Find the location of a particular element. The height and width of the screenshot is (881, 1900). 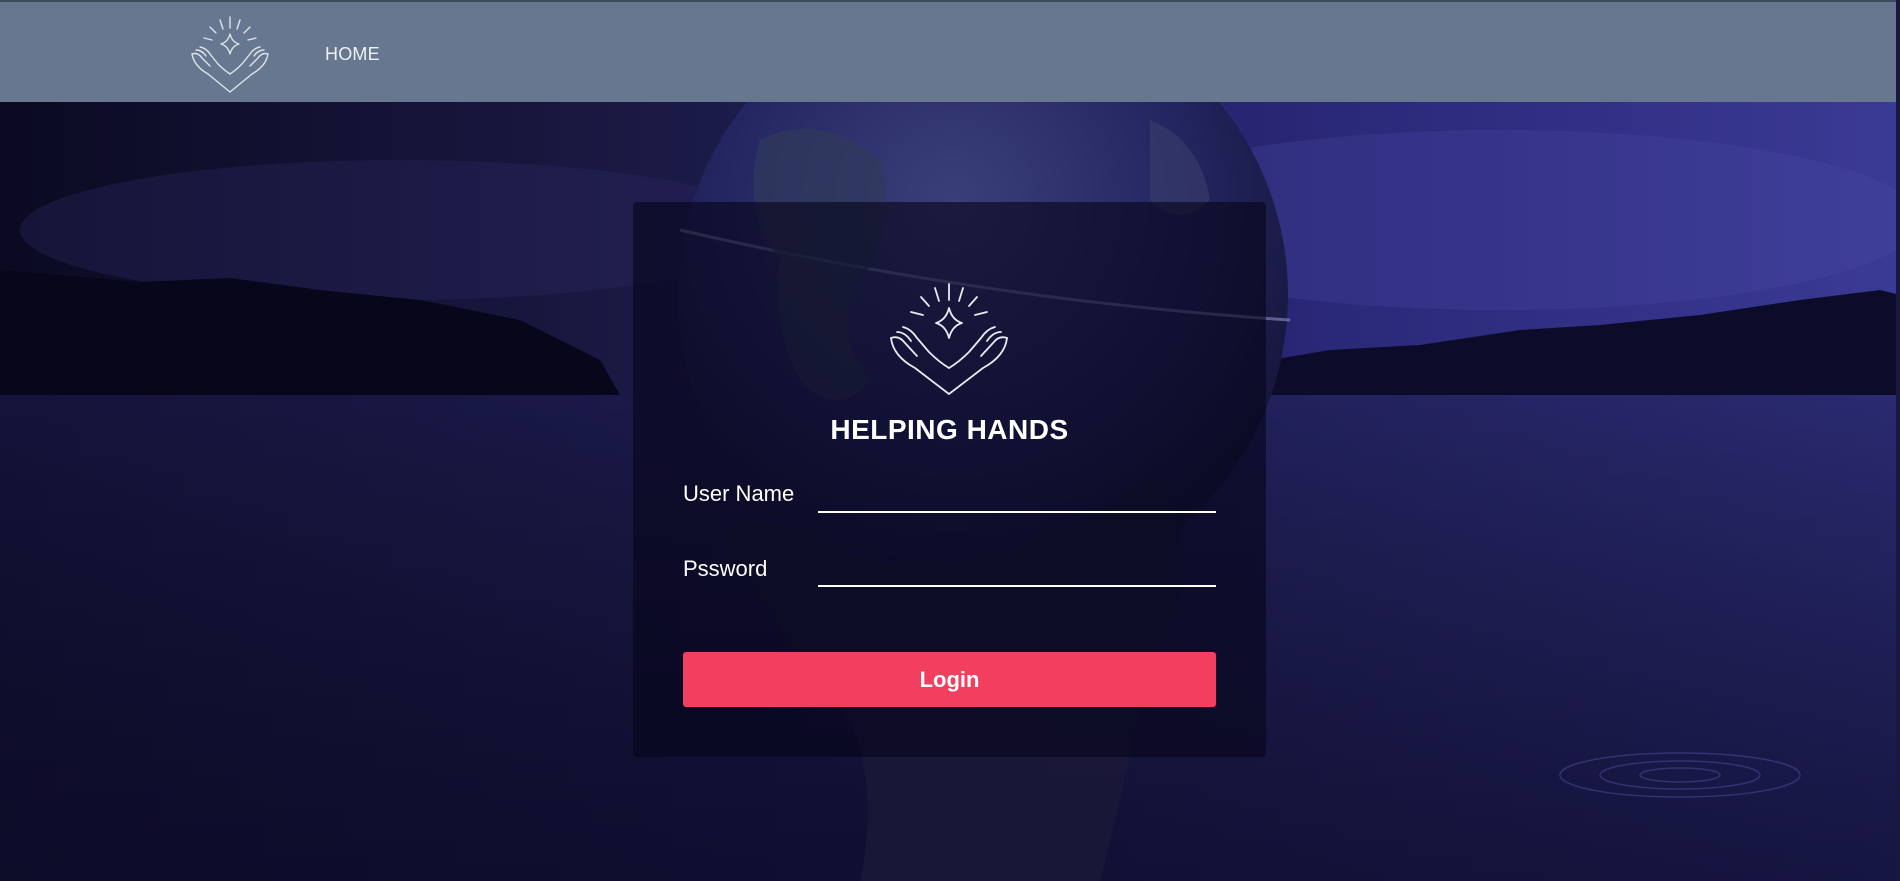

nav-home-link: HOME is located at coordinates (352, 54).